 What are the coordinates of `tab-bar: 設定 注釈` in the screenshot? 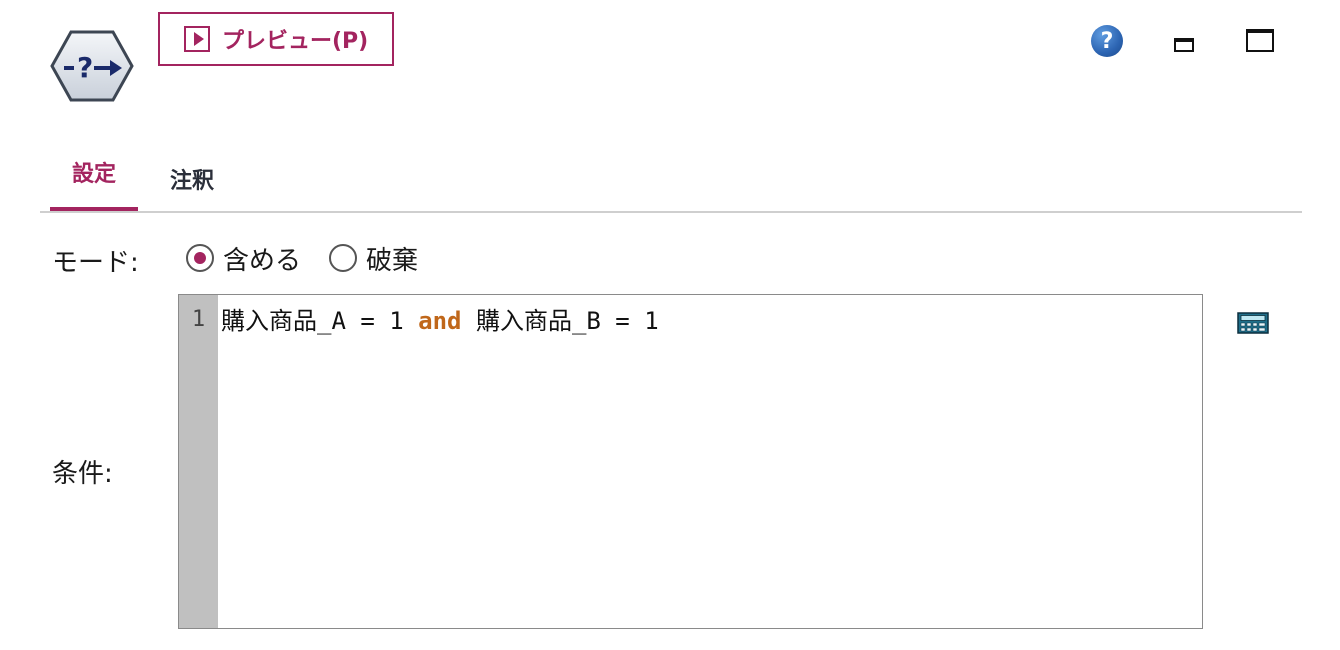 It's located at (671, 180).